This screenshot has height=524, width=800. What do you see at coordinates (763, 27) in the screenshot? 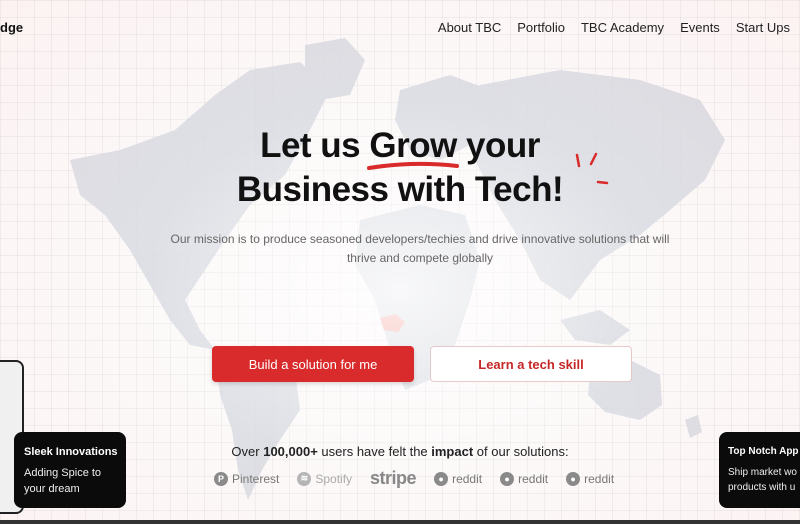
I see `nav-start-ups: Start Ups` at bounding box center [763, 27].